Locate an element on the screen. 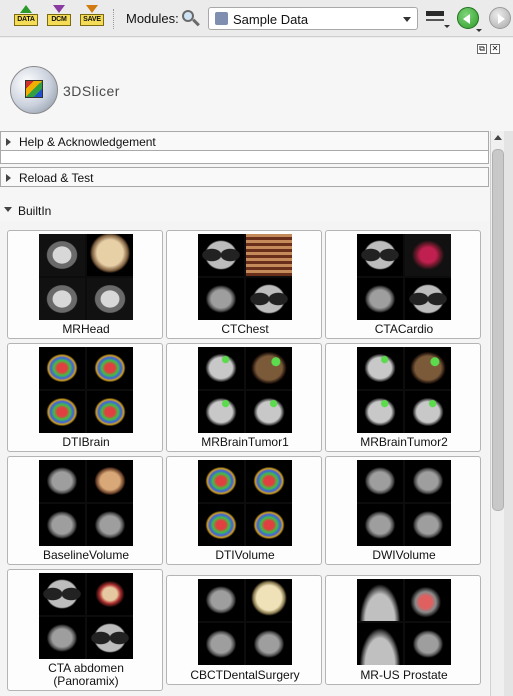 The width and height of the screenshot is (513, 696). slicer-logo-icon is located at coordinates (34, 91).